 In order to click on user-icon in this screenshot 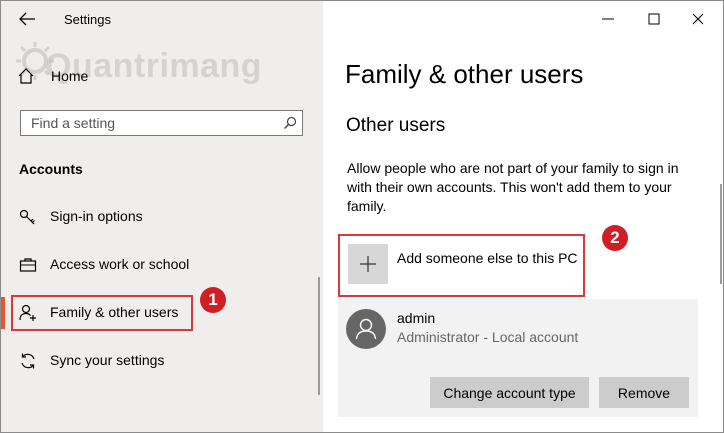, I will do `click(366, 329)`.